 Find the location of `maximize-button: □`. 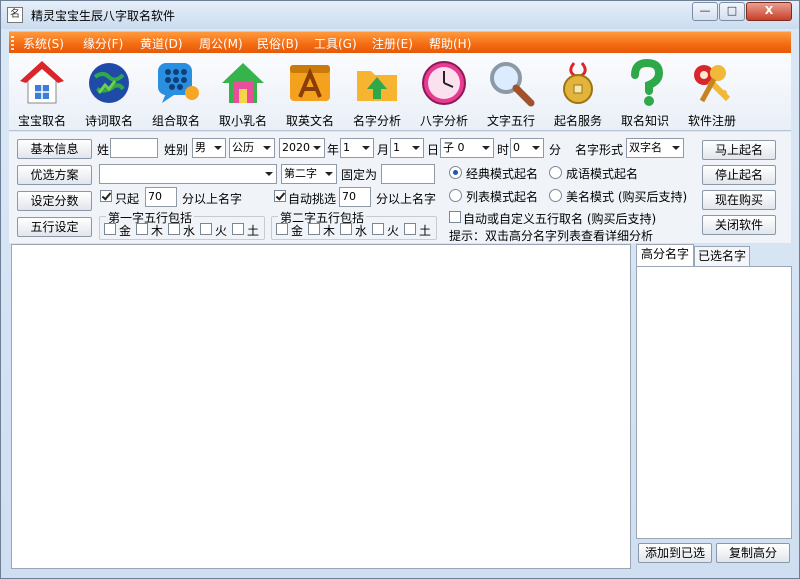

maximize-button: □ is located at coordinates (732, 11).